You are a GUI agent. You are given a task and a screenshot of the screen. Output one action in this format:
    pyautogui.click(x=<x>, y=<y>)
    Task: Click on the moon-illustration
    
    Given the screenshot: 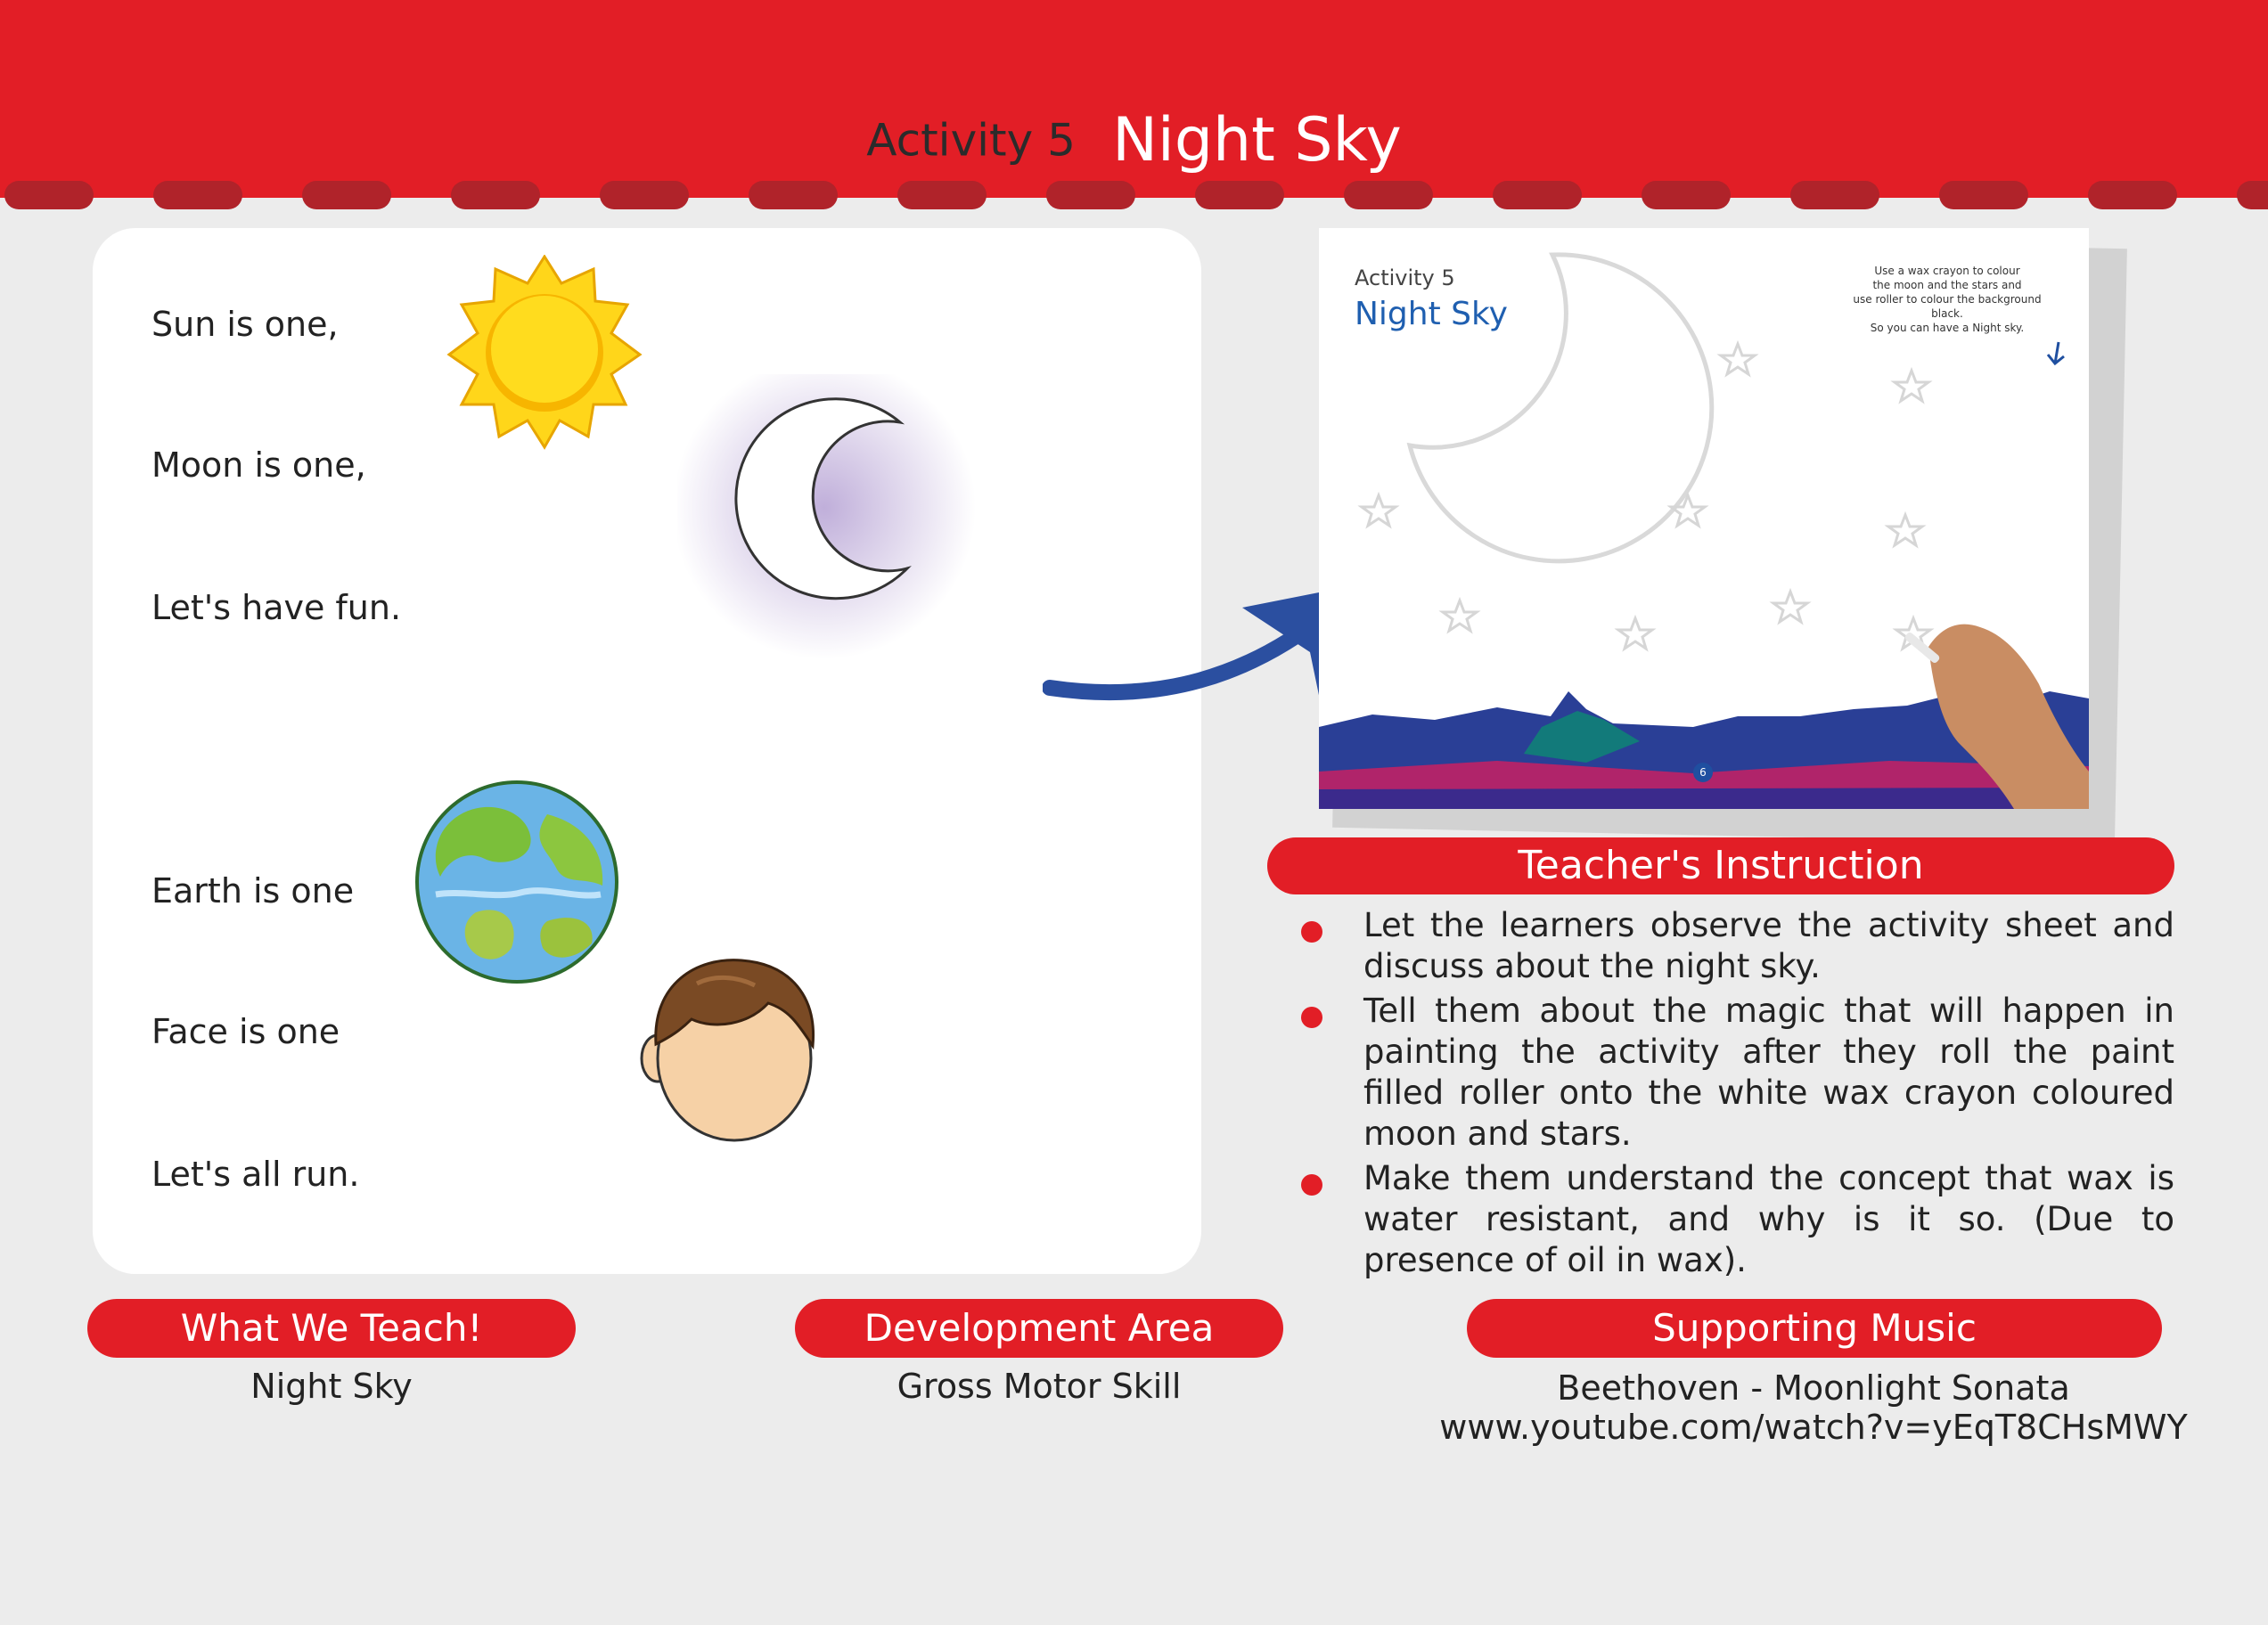 What is the action you would take?
    pyautogui.click(x=826, y=516)
    